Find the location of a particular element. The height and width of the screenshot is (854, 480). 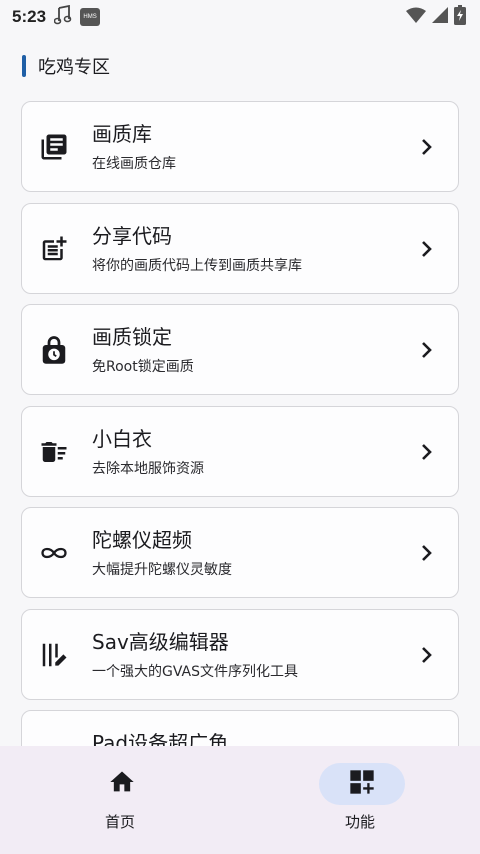

section-header: 吃鸡专区 is located at coordinates (66, 66).